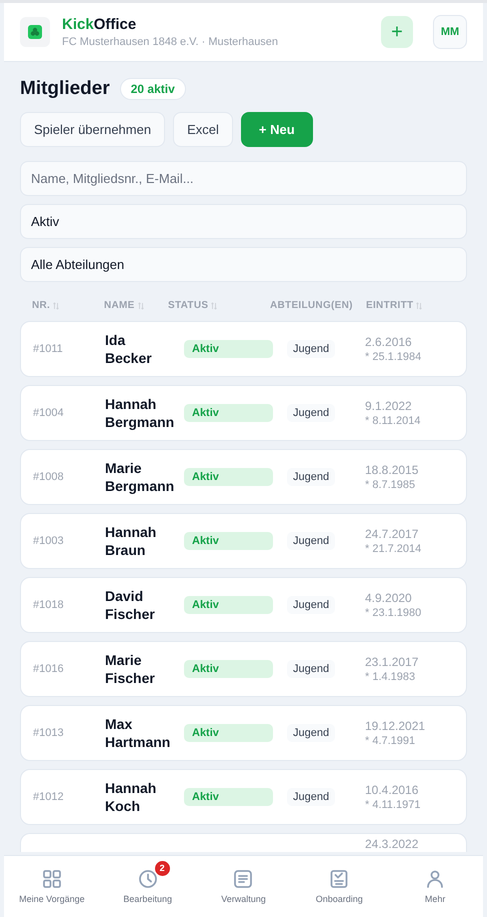 Image resolution: width=487 pixels, height=917 pixels. I want to click on logo-icon, so click(35, 32).